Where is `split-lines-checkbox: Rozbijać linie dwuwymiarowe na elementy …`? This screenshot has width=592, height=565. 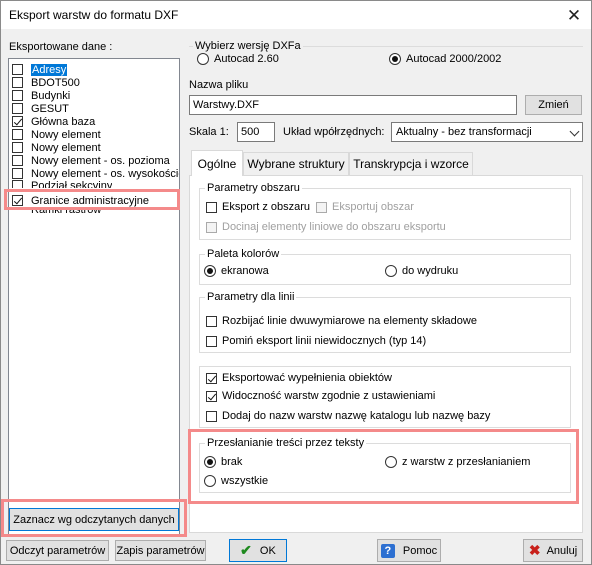 split-lines-checkbox: Rozbijać linie dwuwymiarowe na elementy … is located at coordinates (341, 321).